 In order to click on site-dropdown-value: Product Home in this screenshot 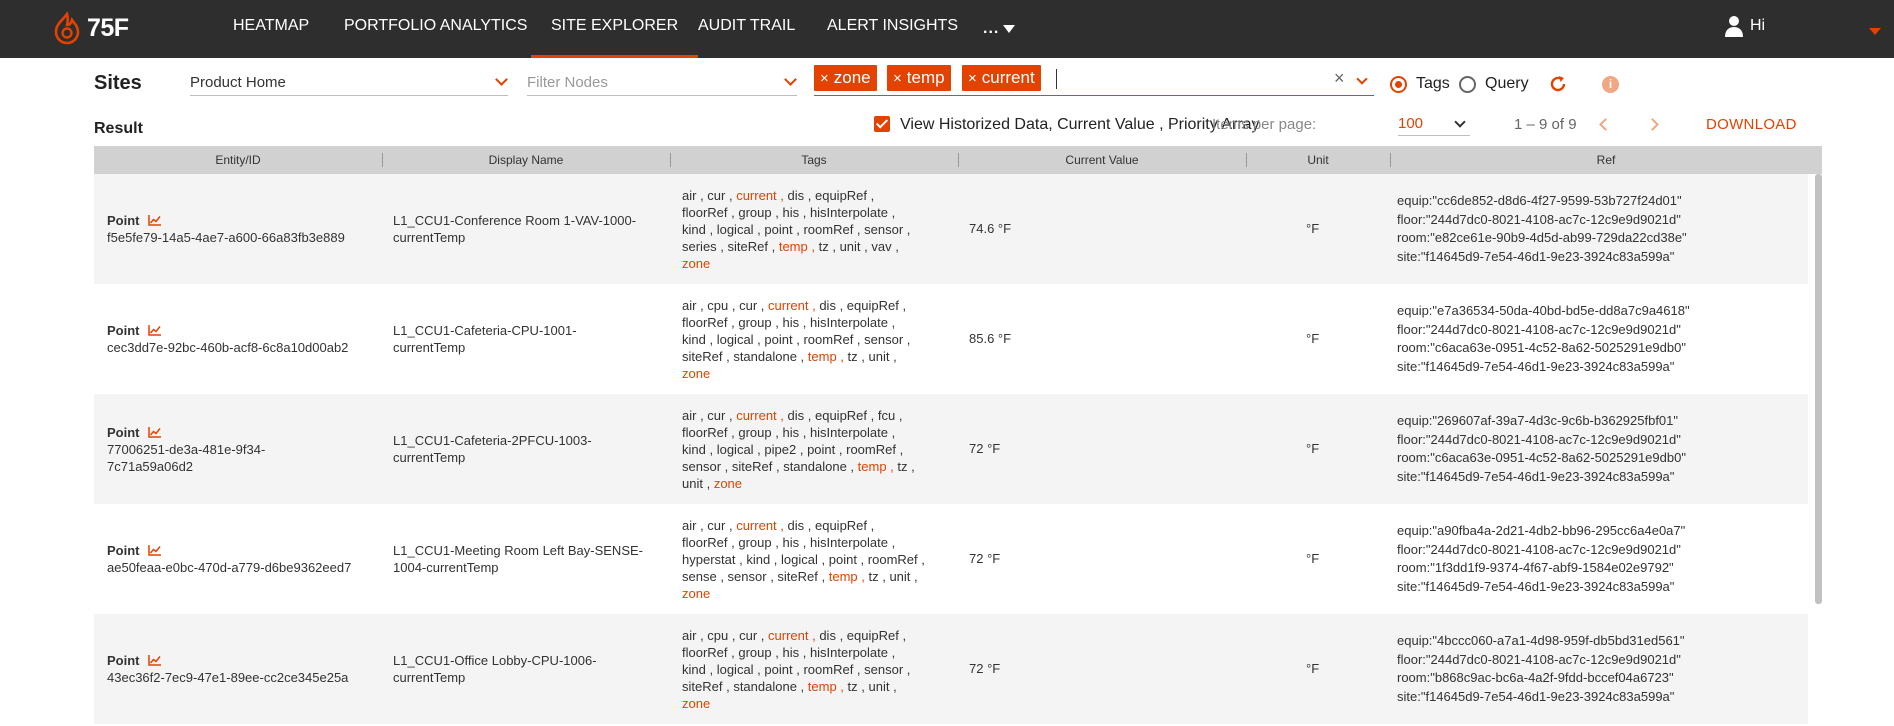, I will do `click(238, 82)`.